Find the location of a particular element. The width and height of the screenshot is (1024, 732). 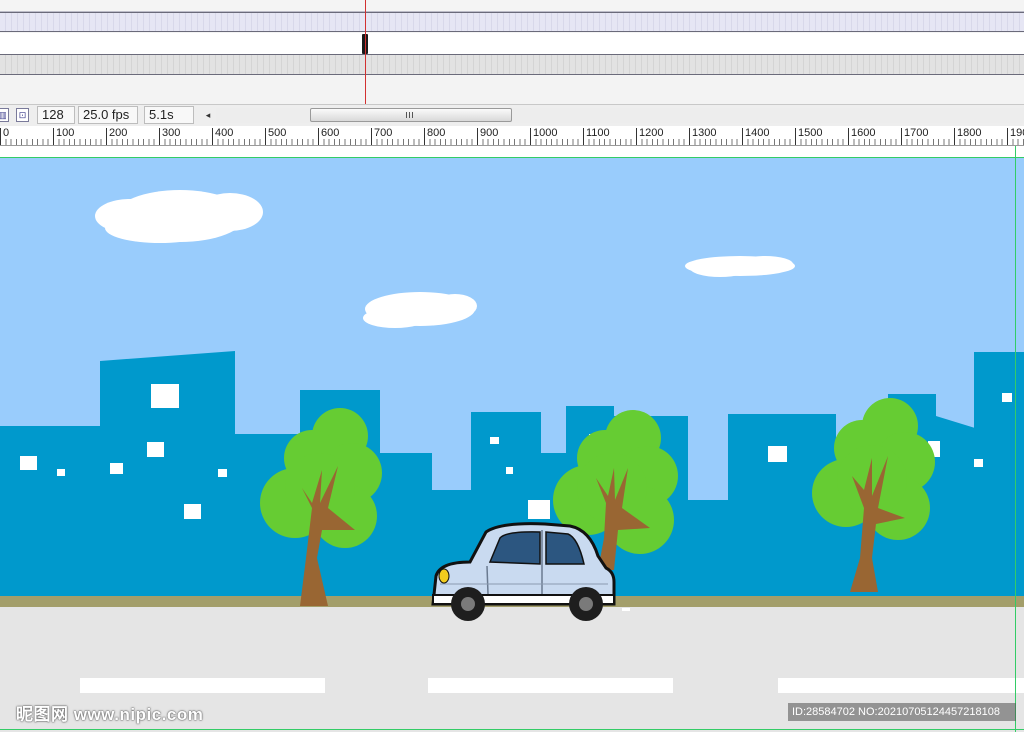

ruler-label: 100 is located at coordinates (63, 136).